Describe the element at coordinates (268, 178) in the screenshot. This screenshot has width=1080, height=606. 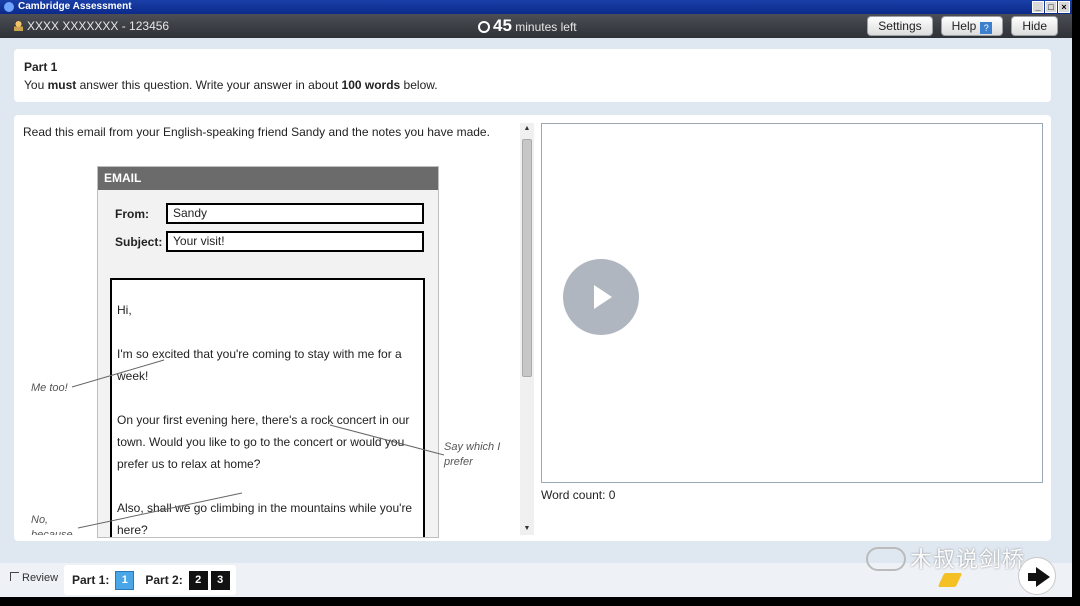
I see `email-header: EMAIL` at that location.